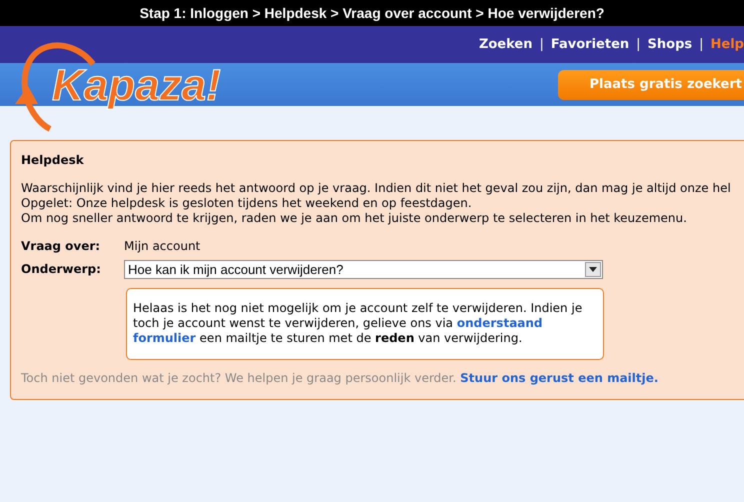  Describe the element at coordinates (246, 203) in the screenshot. I see `intro-line: Opgelet: Onze helpdesk is gesloten tijdens het weekend en op feestdagen.` at that location.